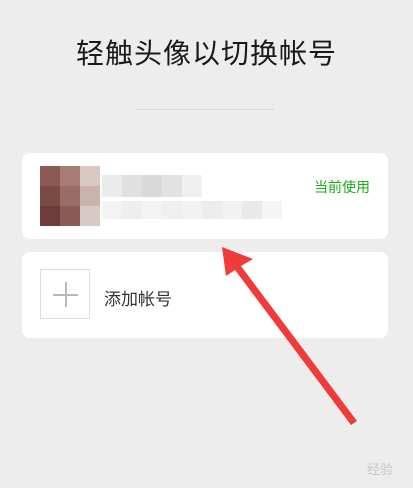 The width and height of the screenshot is (413, 488). I want to click on page-title: 轻触头像以切换帐号, so click(206, 53).